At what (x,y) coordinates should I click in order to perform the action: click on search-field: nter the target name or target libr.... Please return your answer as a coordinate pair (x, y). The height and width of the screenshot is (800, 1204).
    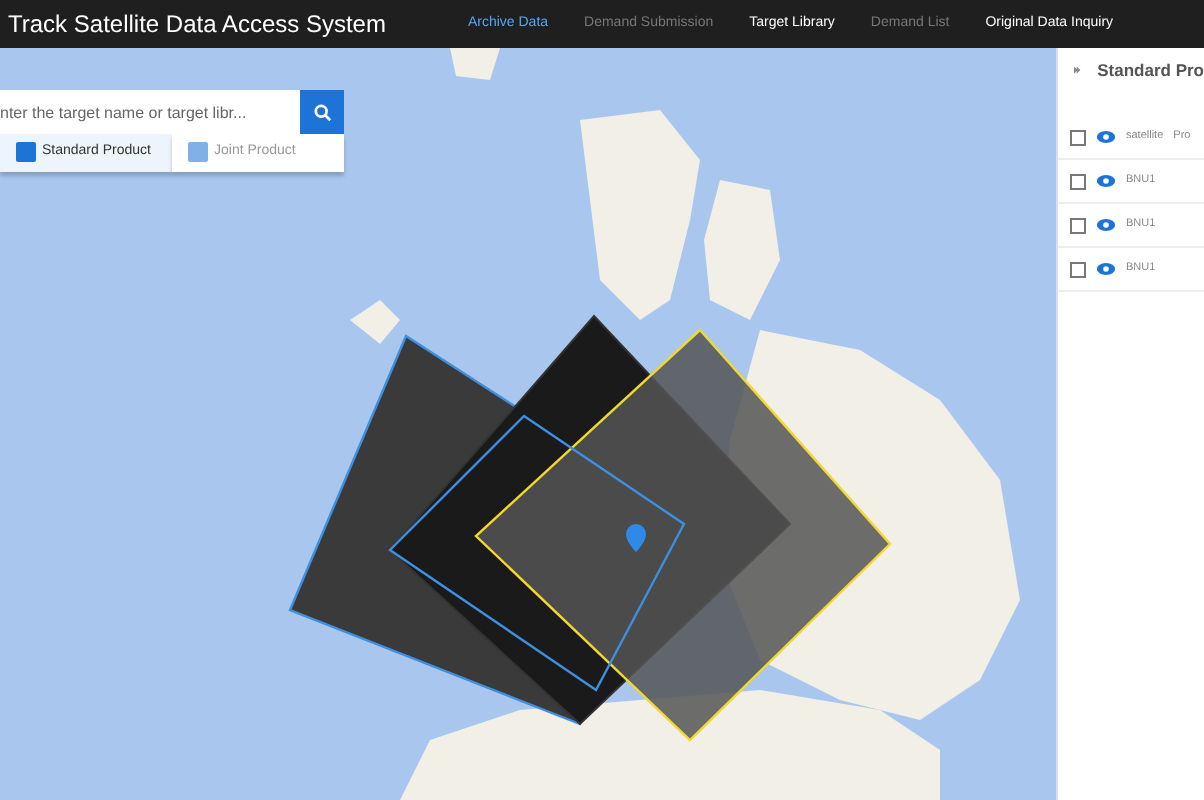
    Looking at the image, I should click on (150, 112).